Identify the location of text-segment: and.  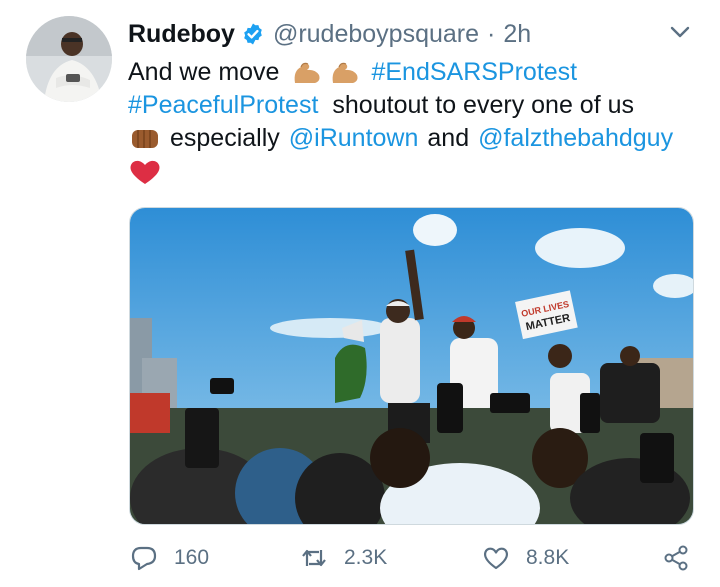
(448, 138).